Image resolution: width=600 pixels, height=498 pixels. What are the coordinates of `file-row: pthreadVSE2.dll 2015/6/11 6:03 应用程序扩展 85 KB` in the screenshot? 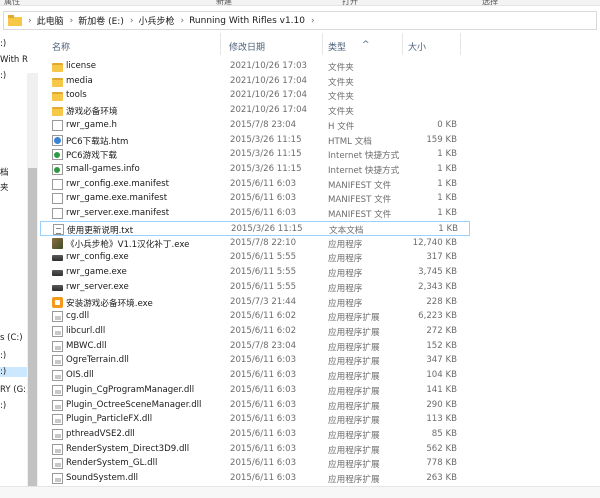 It's located at (255, 434).